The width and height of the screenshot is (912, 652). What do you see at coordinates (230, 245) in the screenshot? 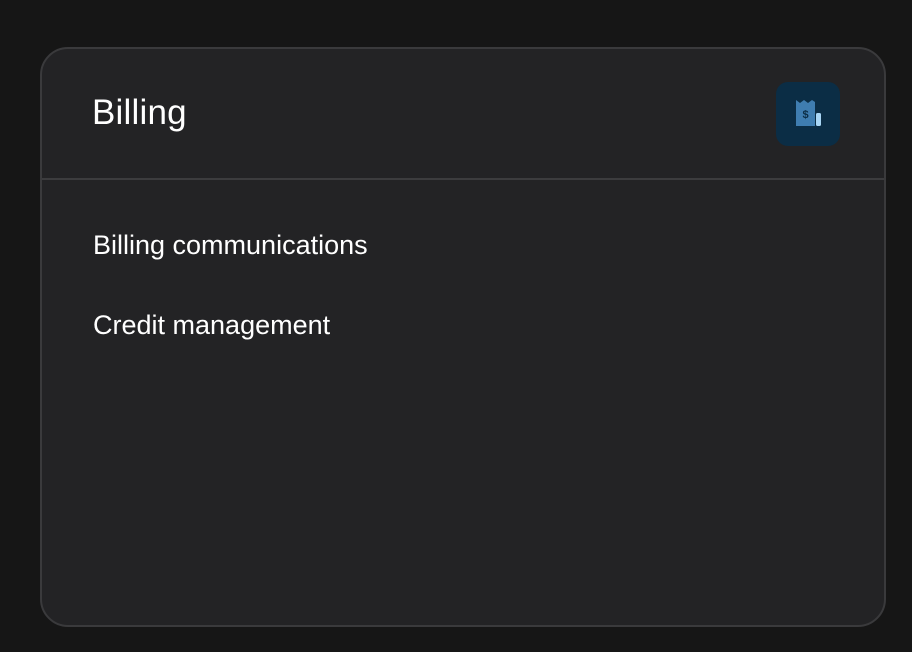
I see `billing-communications-link: Billing communications` at bounding box center [230, 245].